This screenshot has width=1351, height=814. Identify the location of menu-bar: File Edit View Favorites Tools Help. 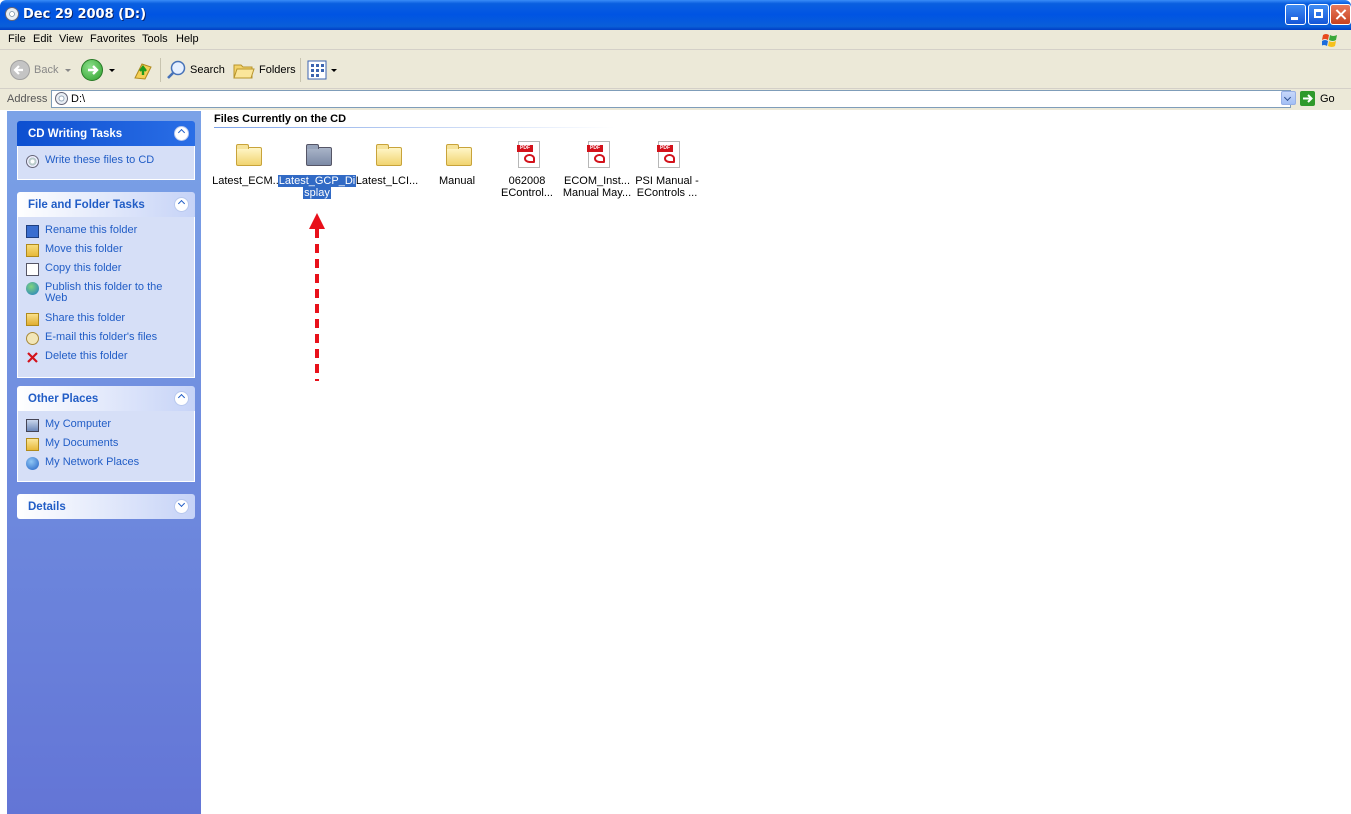
(675, 40).